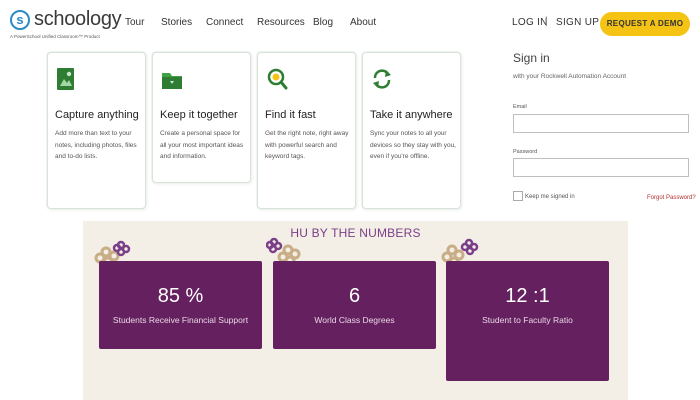 The height and width of the screenshot is (400, 700). What do you see at coordinates (277, 79) in the screenshot?
I see `search-icon` at bounding box center [277, 79].